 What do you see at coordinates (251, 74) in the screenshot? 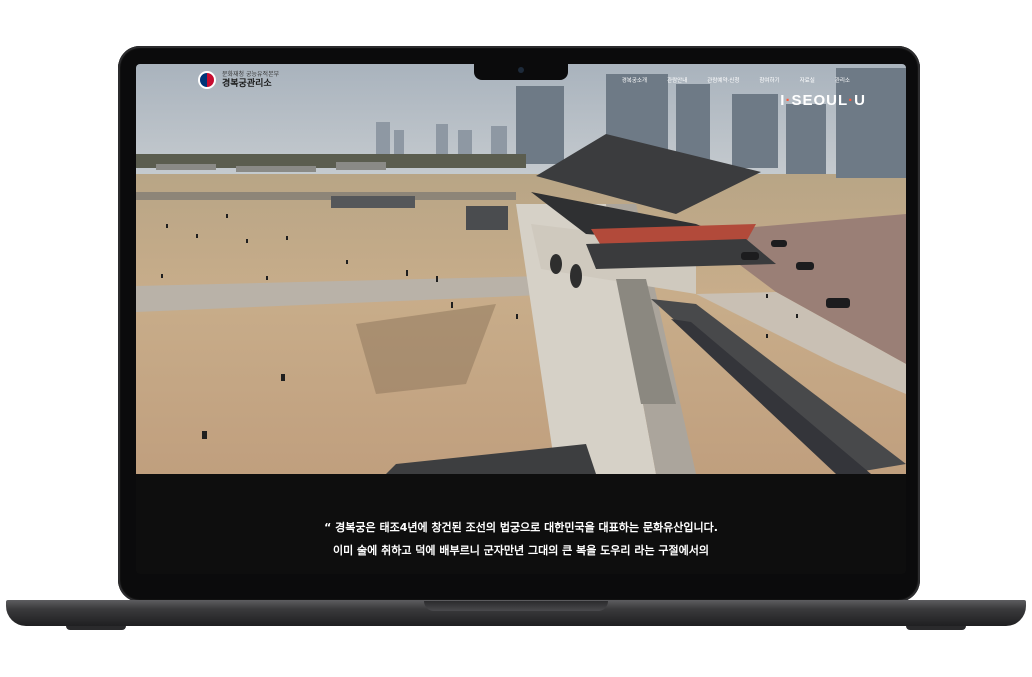
I see `logo-subtitle: 문화재청 궁능유적본부` at bounding box center [251, 74].